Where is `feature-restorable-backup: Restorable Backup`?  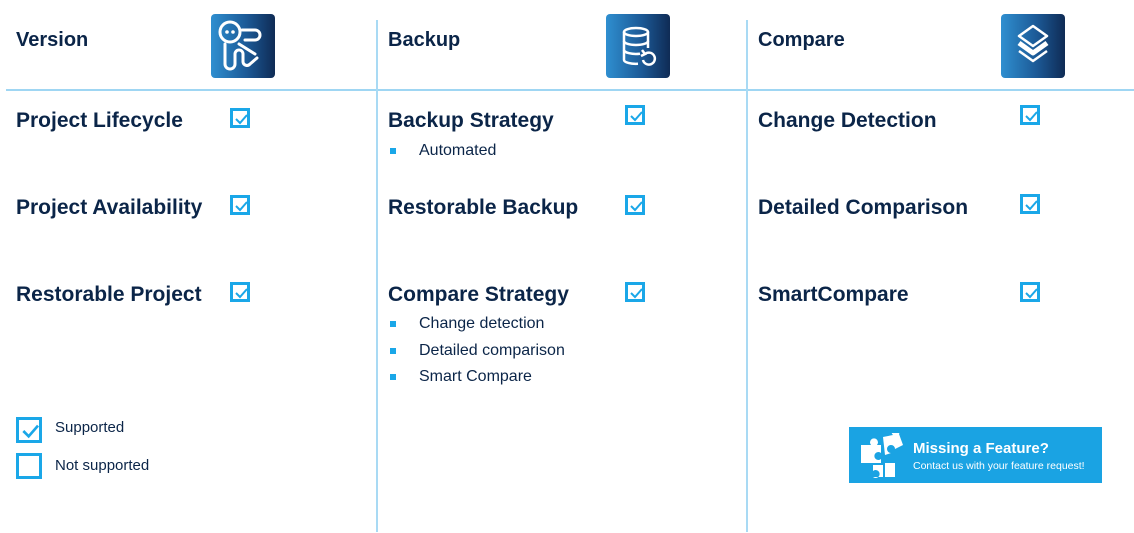 feature-restorable-backup: Restorable Backup is located at coordinates (483, 207).